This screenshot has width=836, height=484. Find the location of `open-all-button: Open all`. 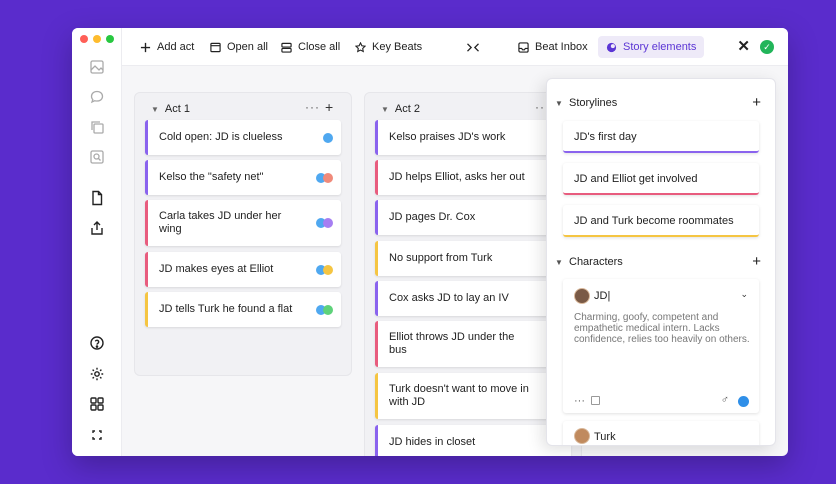

open-all-button: Open all is located at coordinates (239, 47).